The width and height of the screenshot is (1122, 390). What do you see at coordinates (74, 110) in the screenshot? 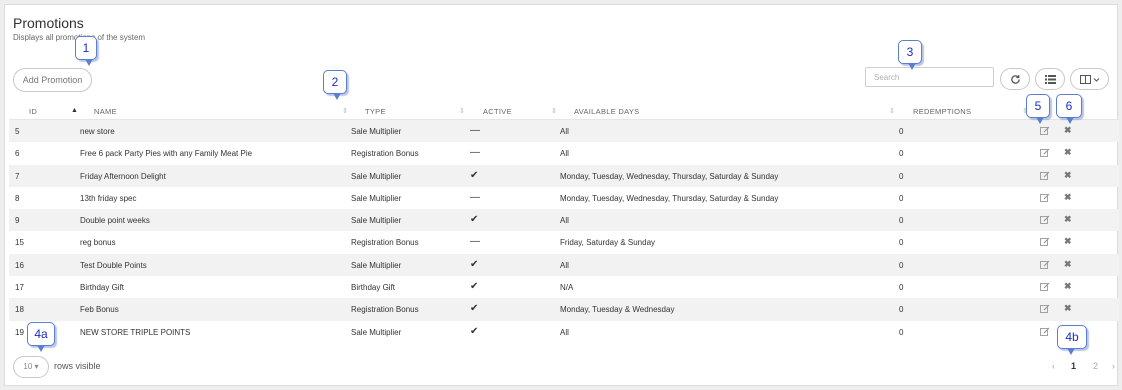
I see `sort-asc-icon: ▲` at bounding box center [74, 110].